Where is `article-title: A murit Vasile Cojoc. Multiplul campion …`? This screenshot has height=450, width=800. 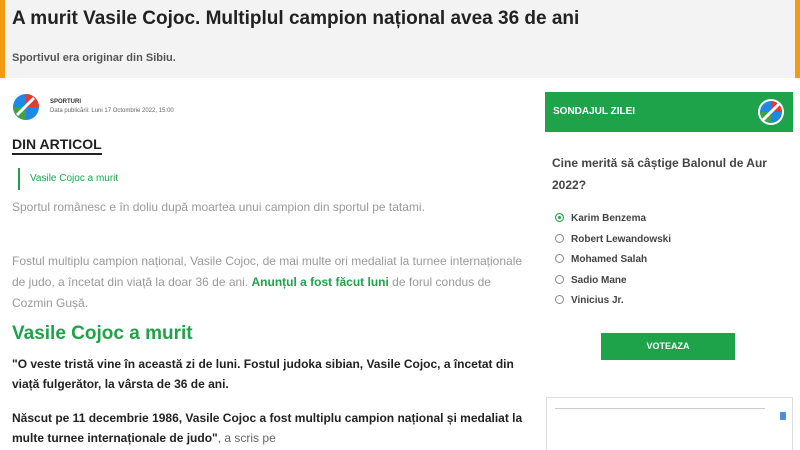 article-title: A murit Vasile Cojoc. Multiplul campion … is located at coordinates (296, 18).